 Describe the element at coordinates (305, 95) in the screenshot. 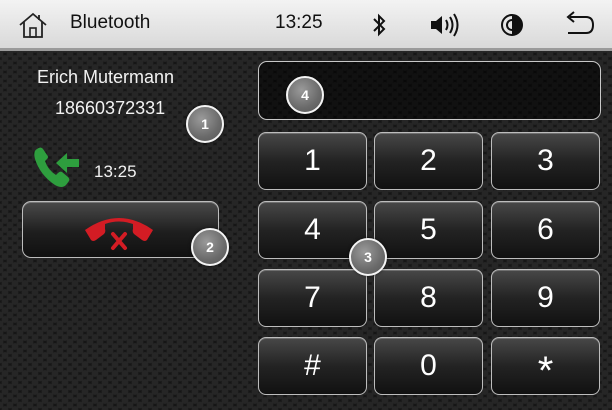

I see `callout-marker-4: 4` at that location.